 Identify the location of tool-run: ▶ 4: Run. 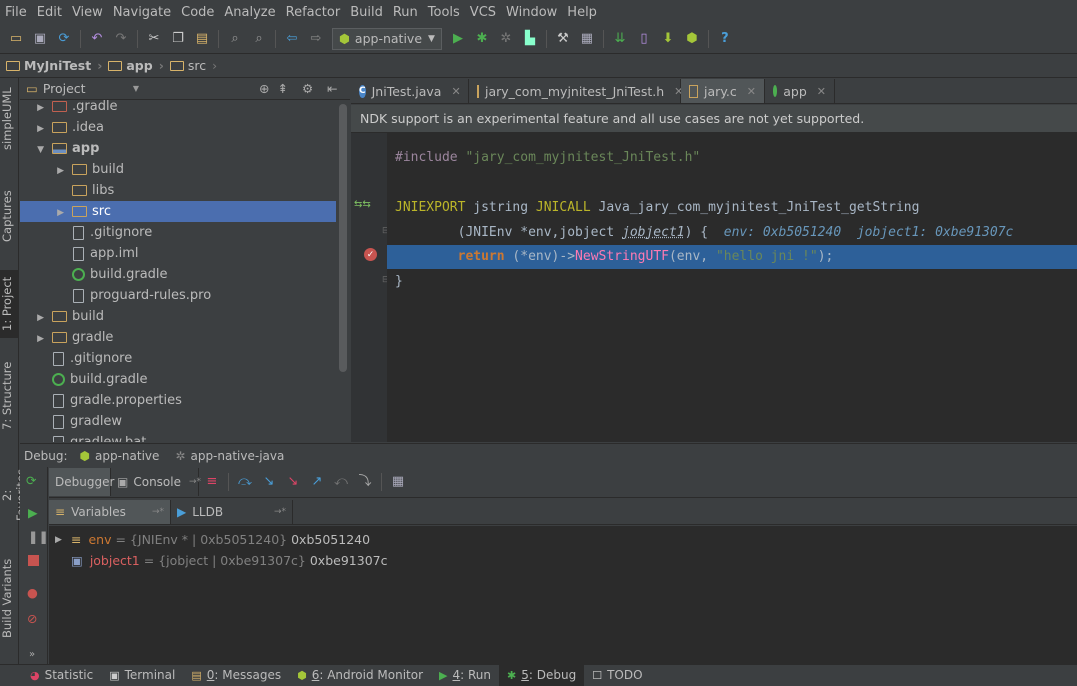
(465, 675).